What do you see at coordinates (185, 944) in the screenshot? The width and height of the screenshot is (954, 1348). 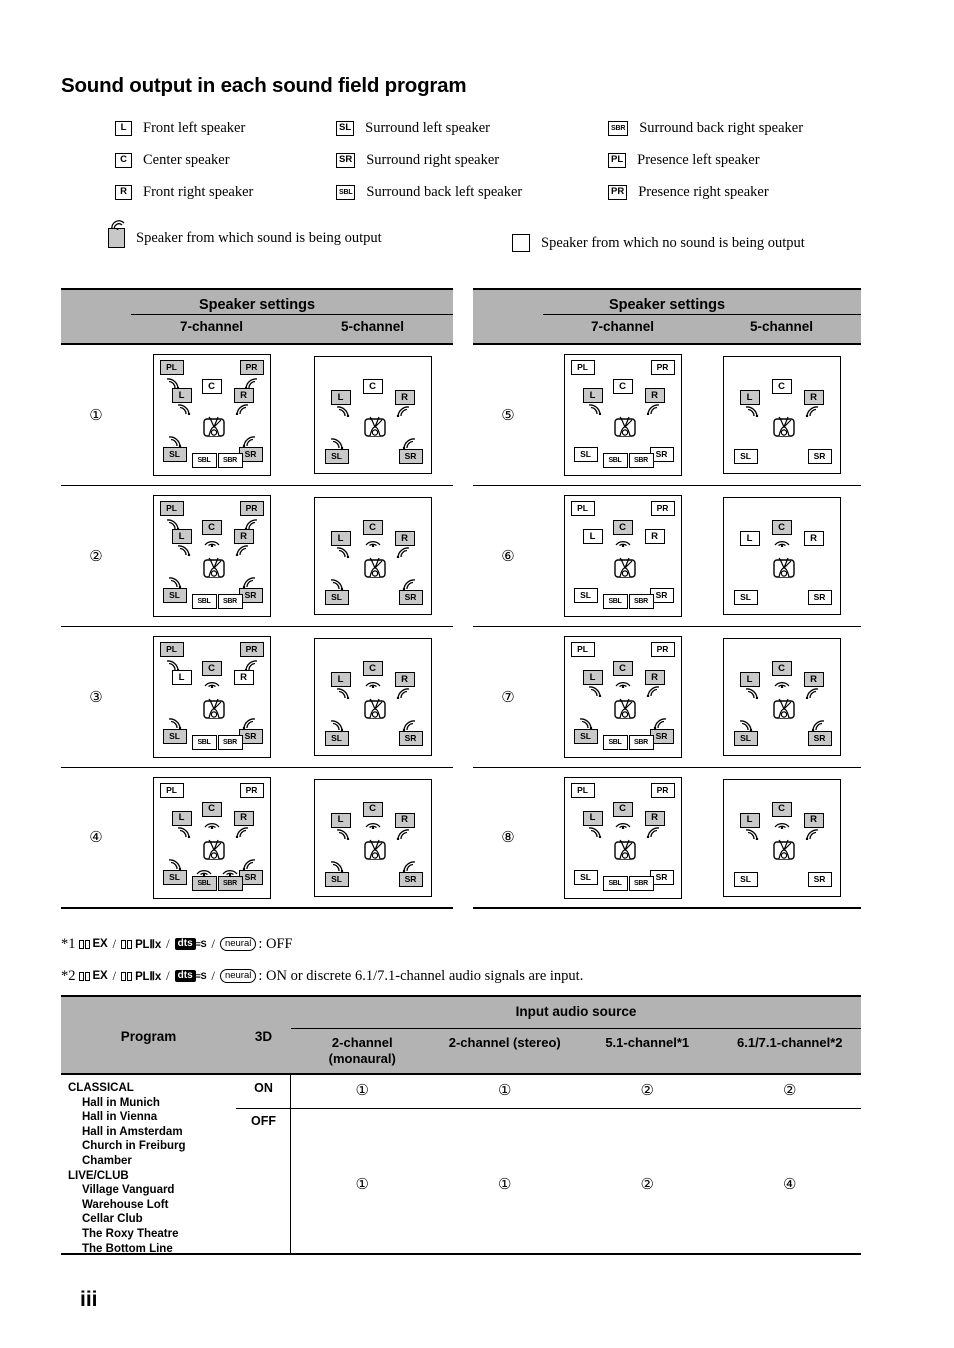 I see `dts-logo-icon: dts` at bounding box center [185, 944].